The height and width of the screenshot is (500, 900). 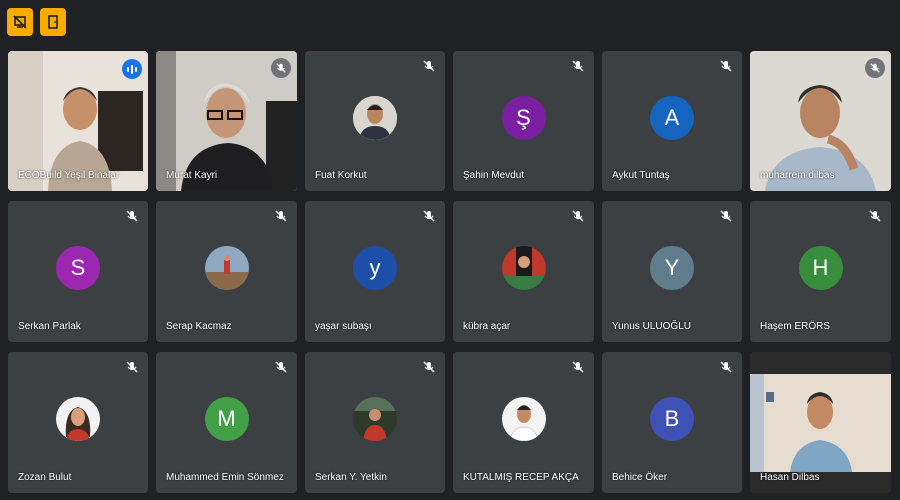 What do you see at coordinates (672, 118) in the screenshot?
I see `participant-avatar: A` at bounding box center [672, 118].